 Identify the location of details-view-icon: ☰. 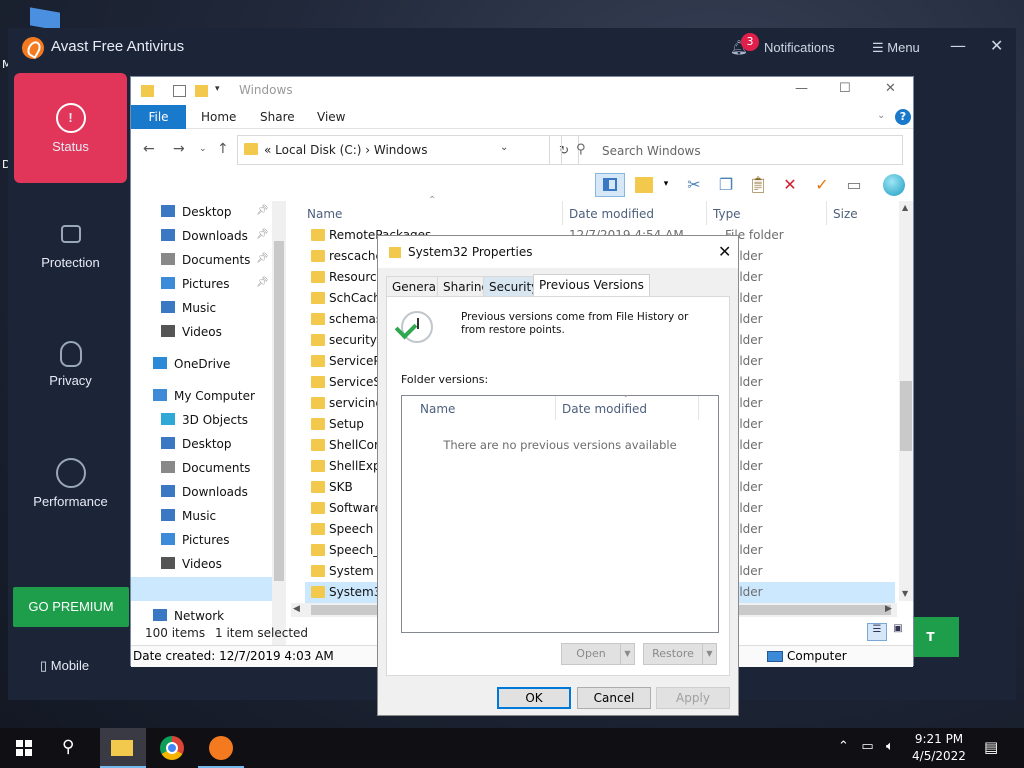
(877, 632).